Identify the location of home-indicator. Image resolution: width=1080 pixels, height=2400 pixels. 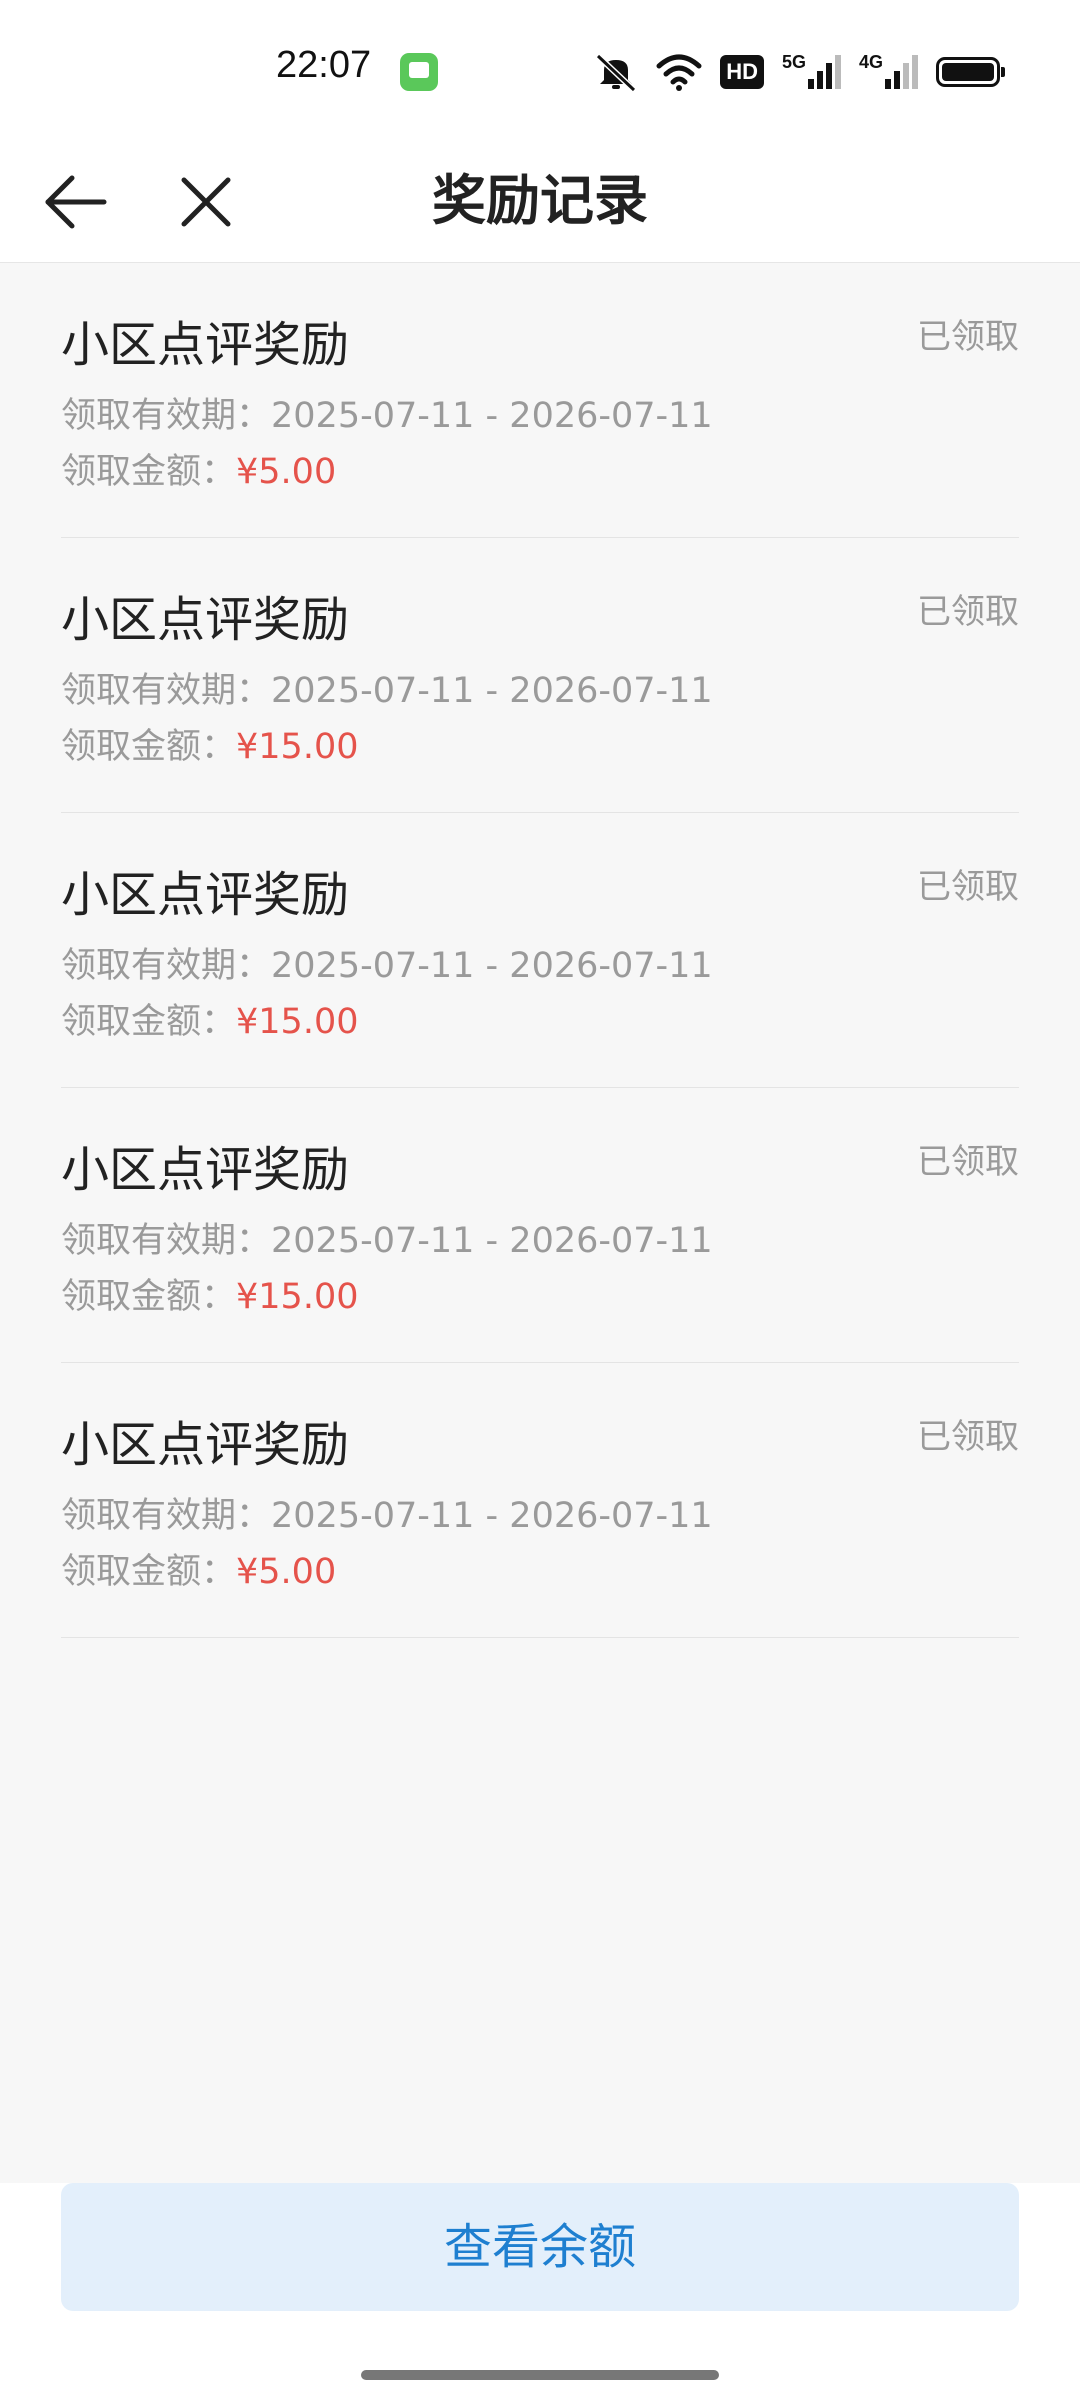
(540, 2375).